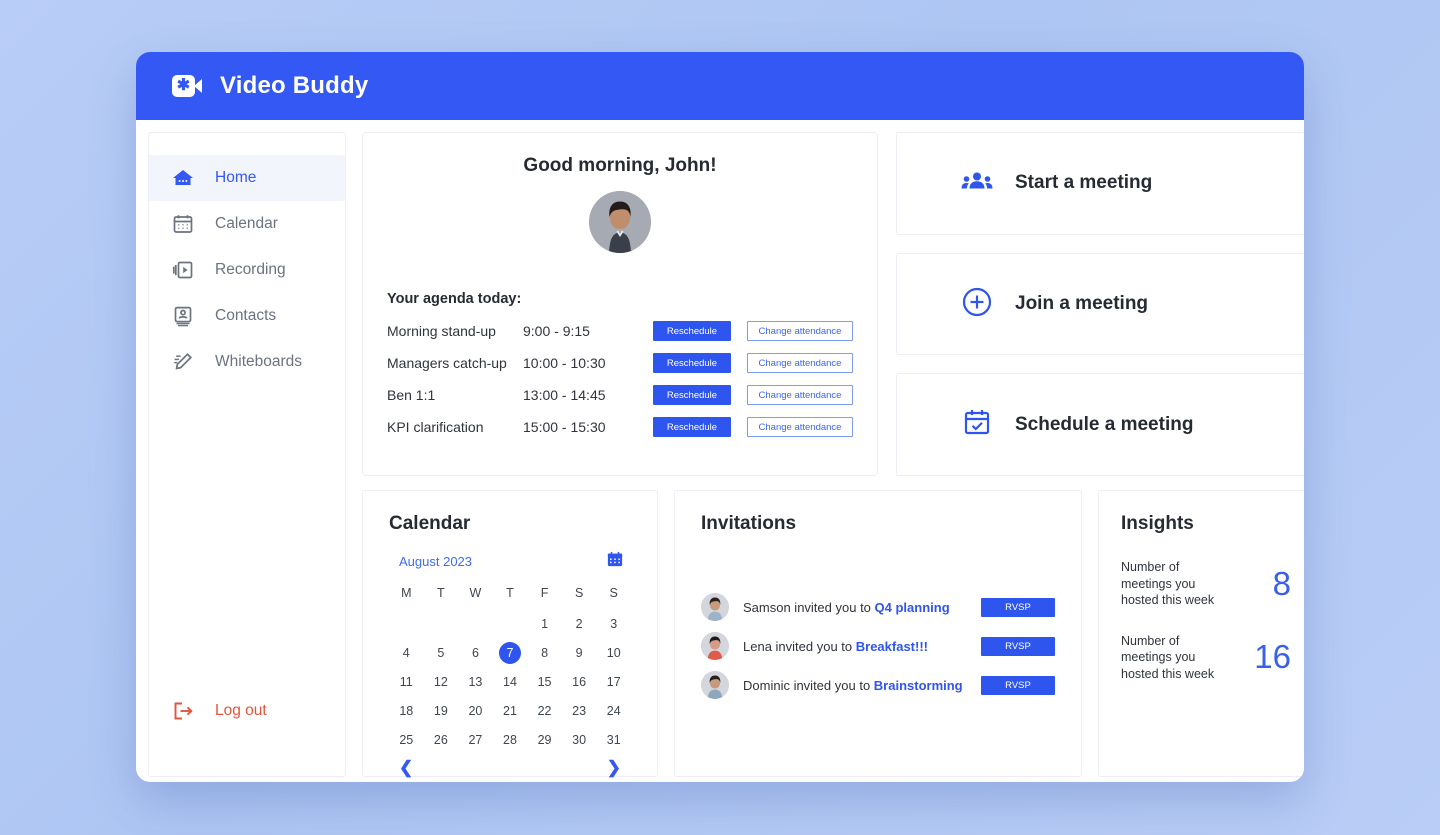 Image resolution: width=1440 pixels, height=835 pixels. I want to click on logout-arrow-icon, so click(183, 711).